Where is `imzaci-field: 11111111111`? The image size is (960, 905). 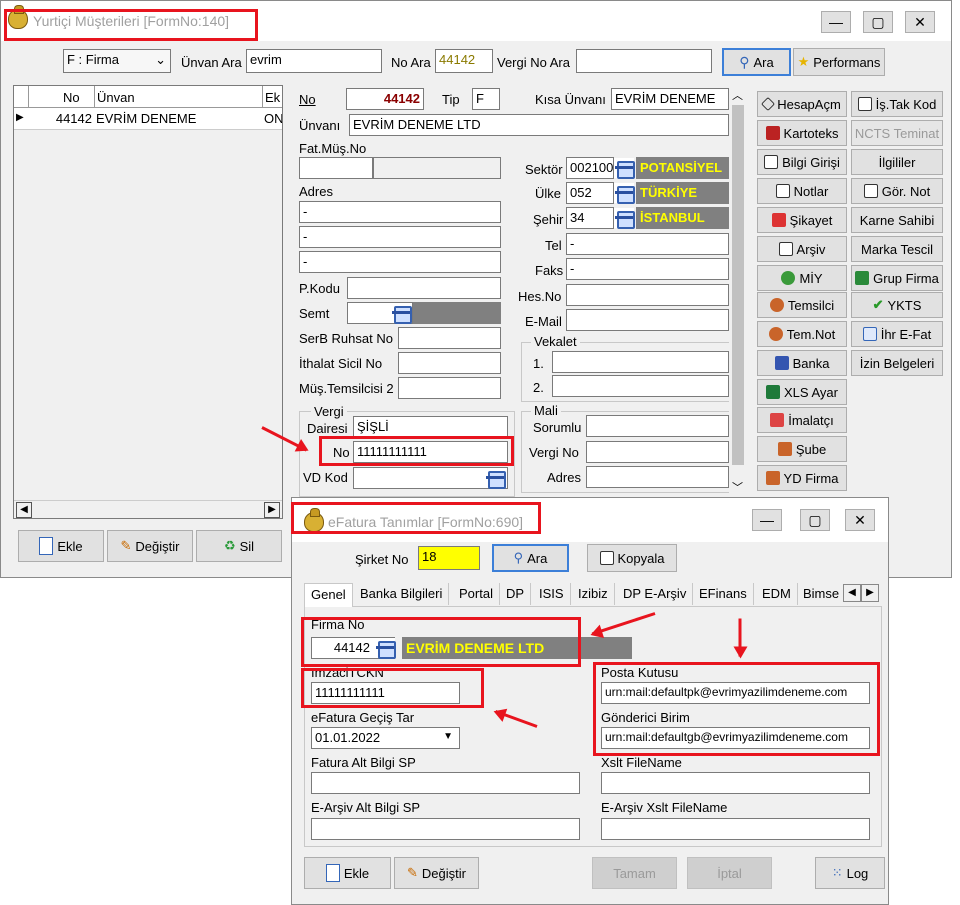
imzaci-field: 11111111111 is located at coordinates (385, 693).